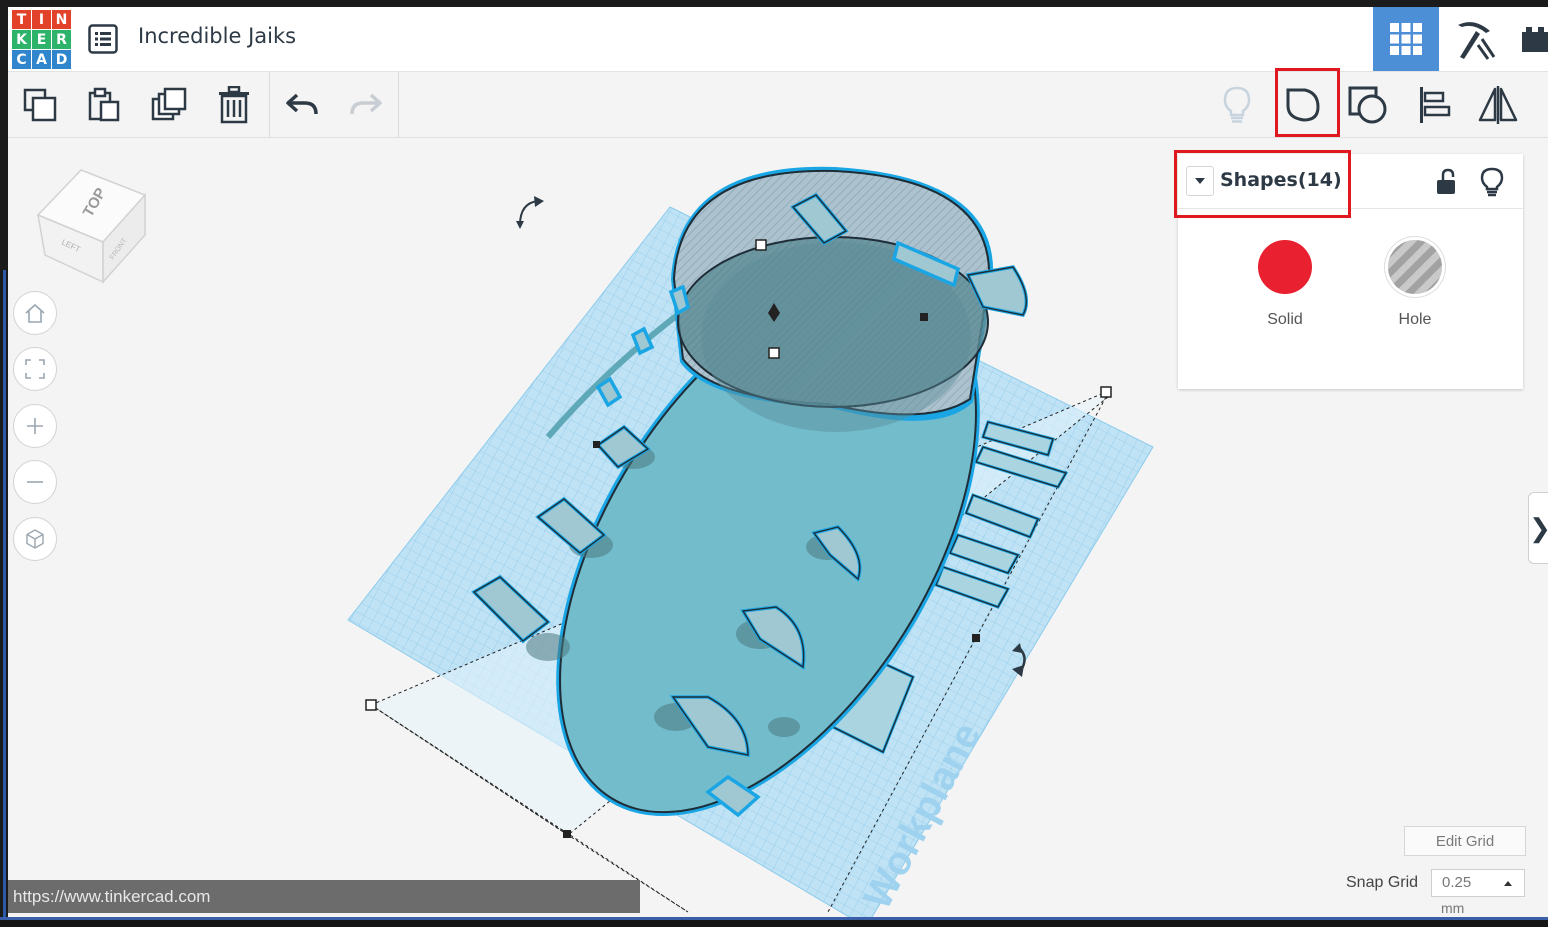 The width and height of the screenshot is (1548, 927). I want to click on align-button, so click(1434, 104).